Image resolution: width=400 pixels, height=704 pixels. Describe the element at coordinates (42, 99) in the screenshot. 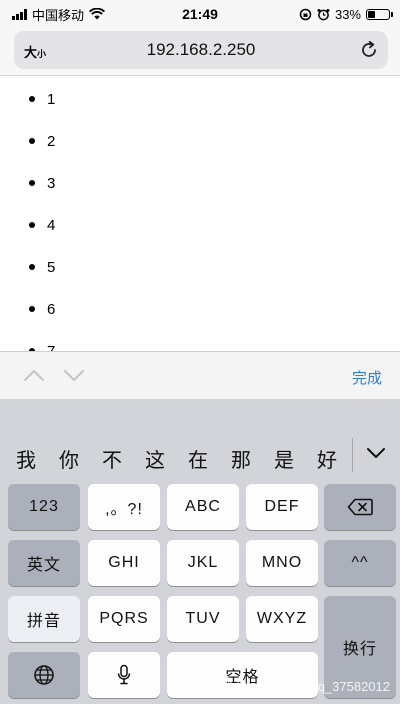

I see `list-item: 1` at that location.